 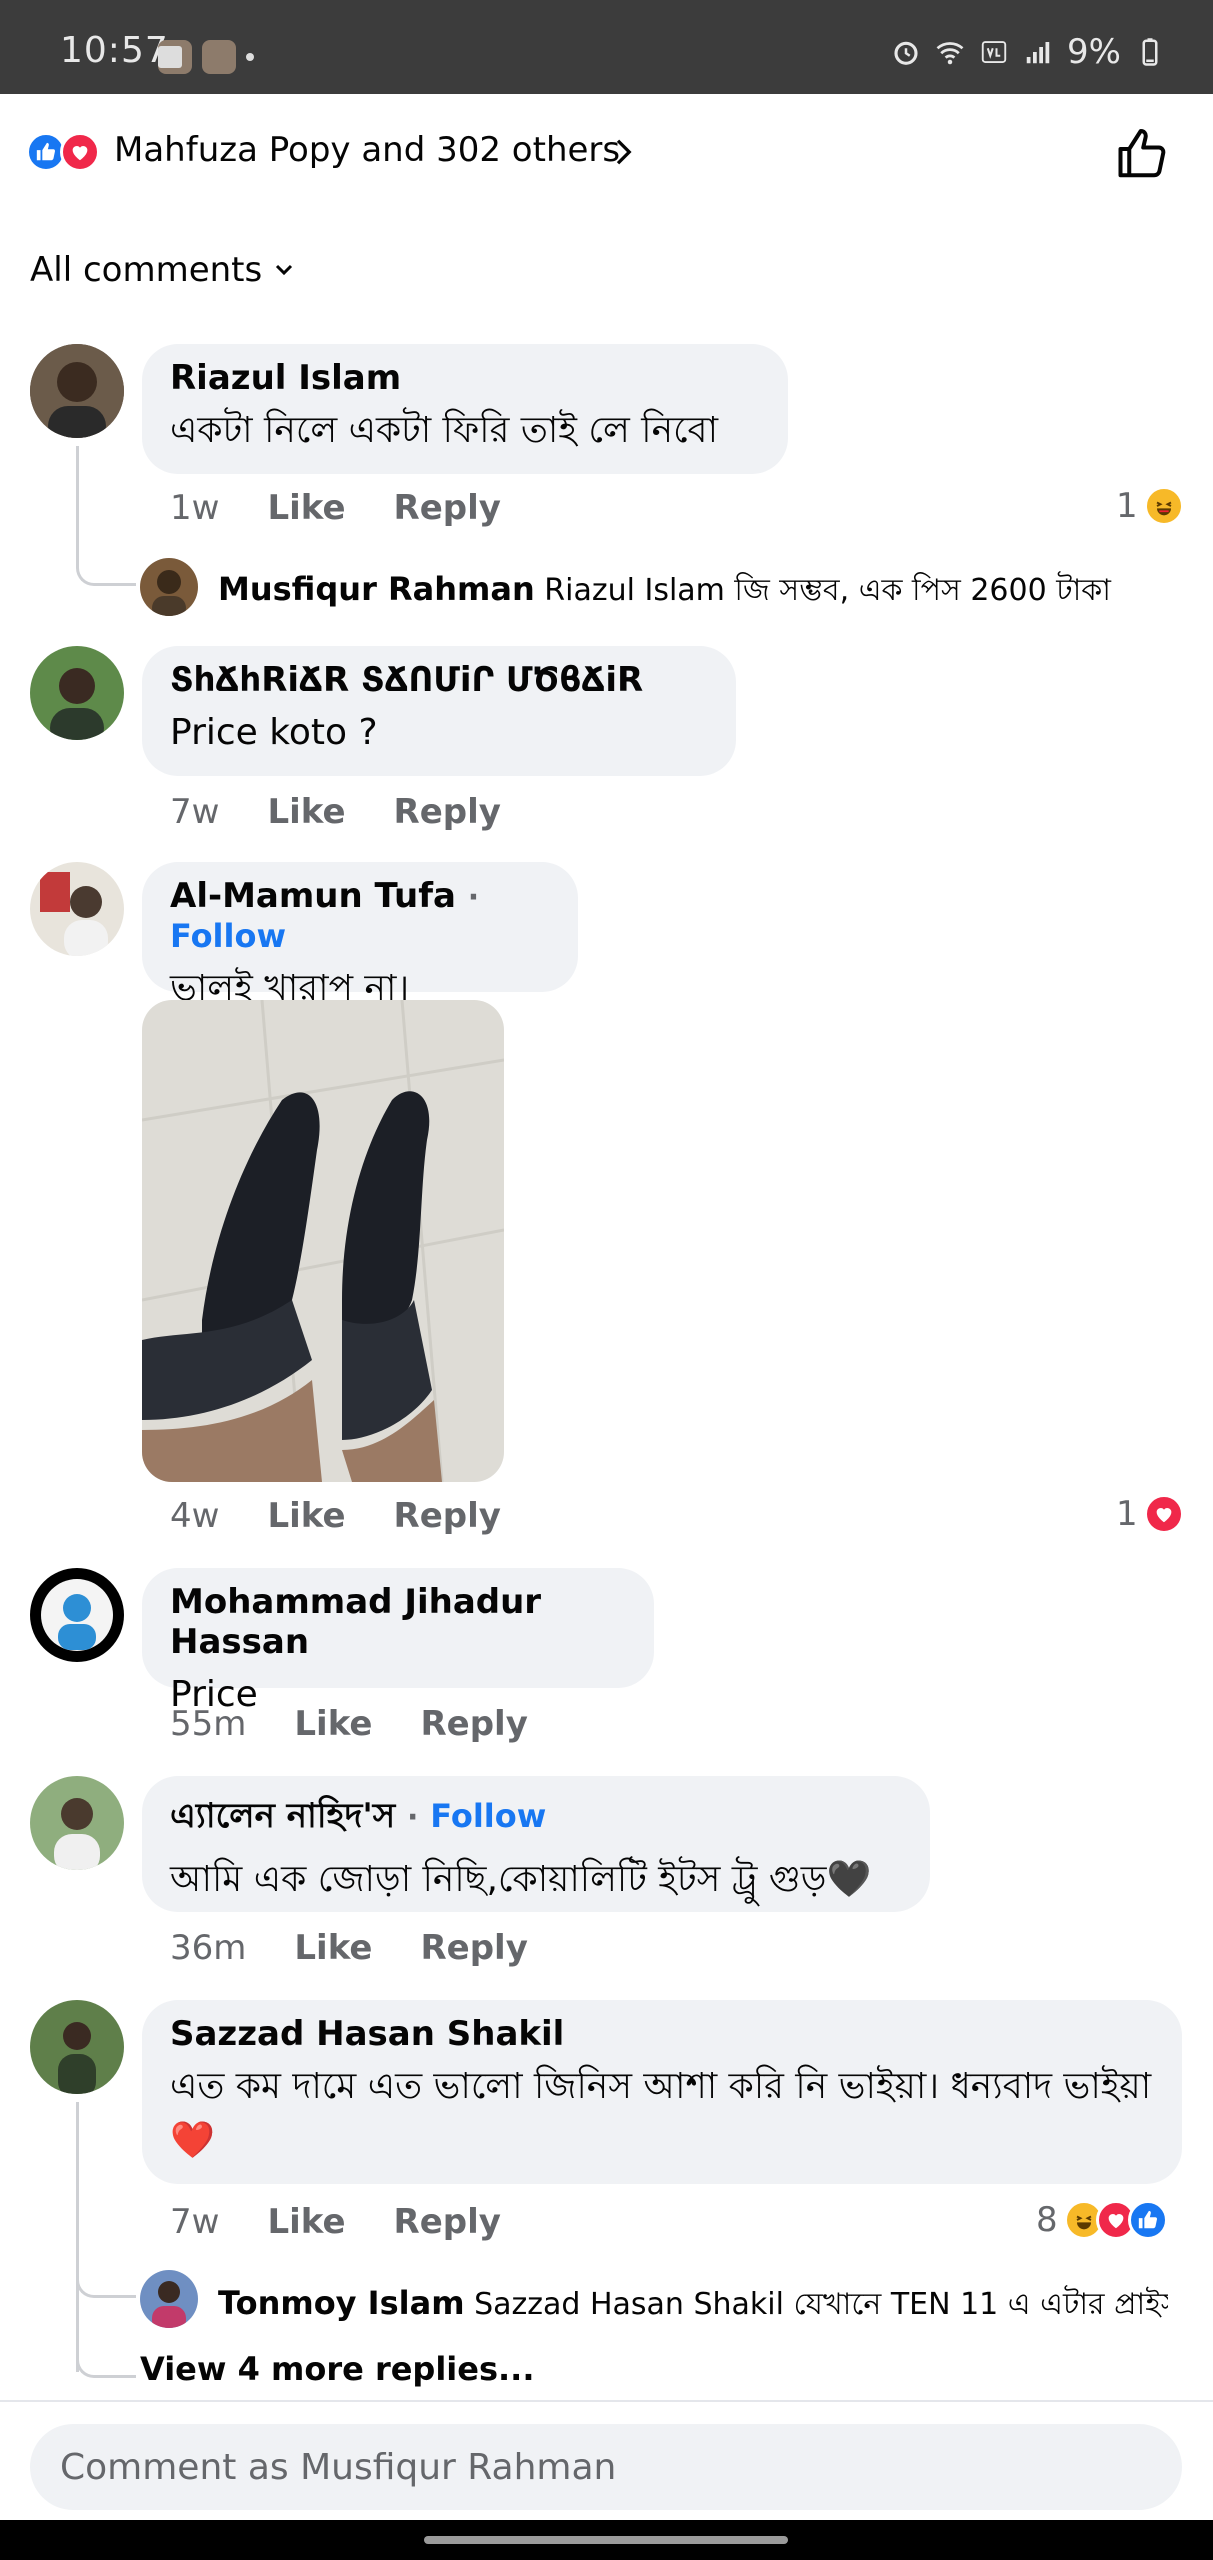 I want to click on home-gesture-handle, so click(x=606, y=2540).